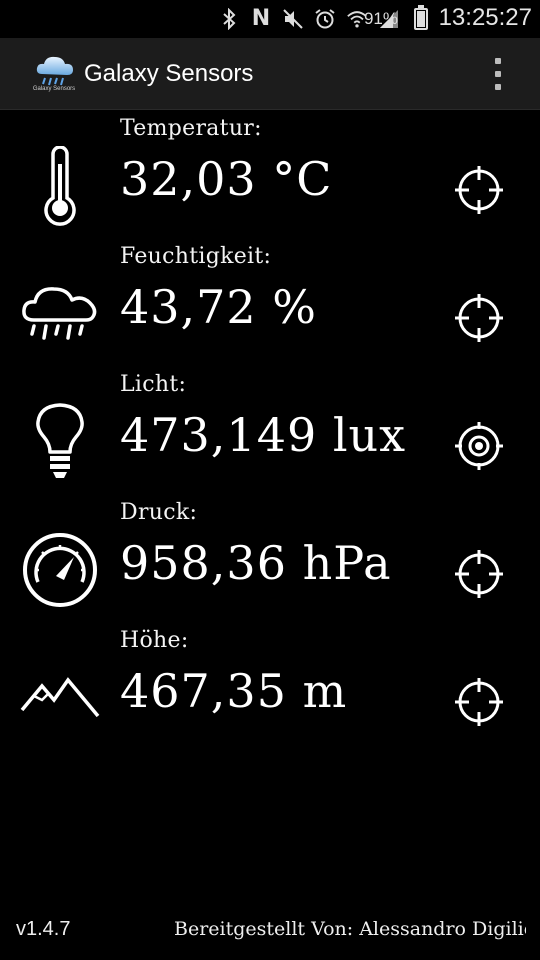 The width and height of the screenshot is (540, 960). I want to click on sensor-value: 43,72 %, so click(219, 307).